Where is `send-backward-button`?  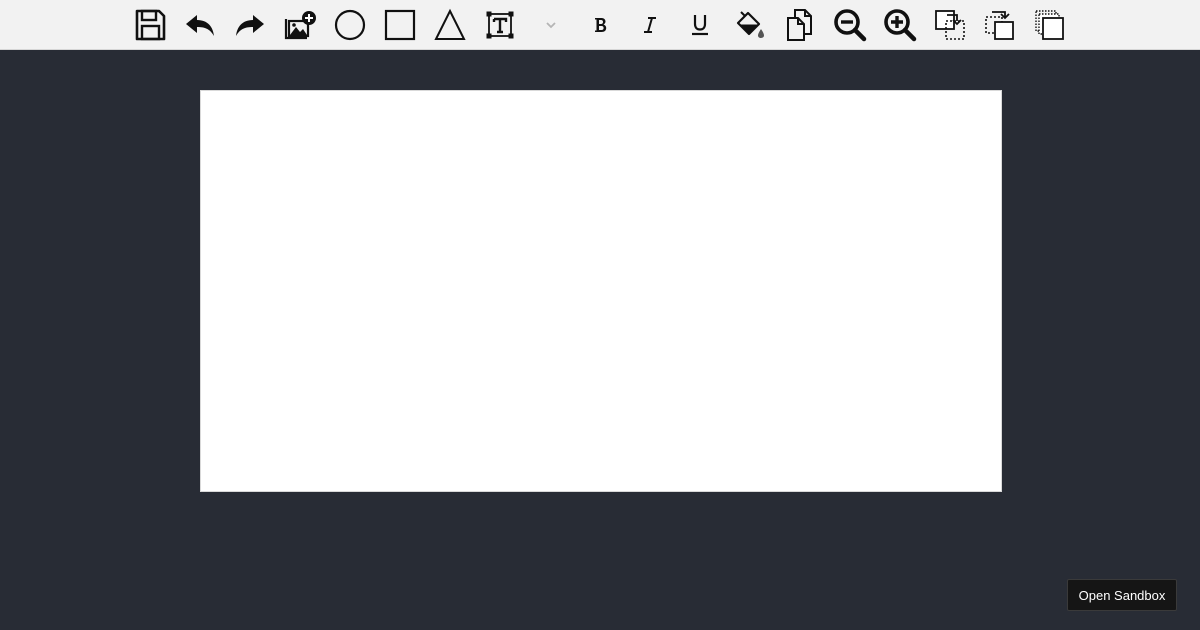
send-backward-button is located at coordinates (1000, 25).